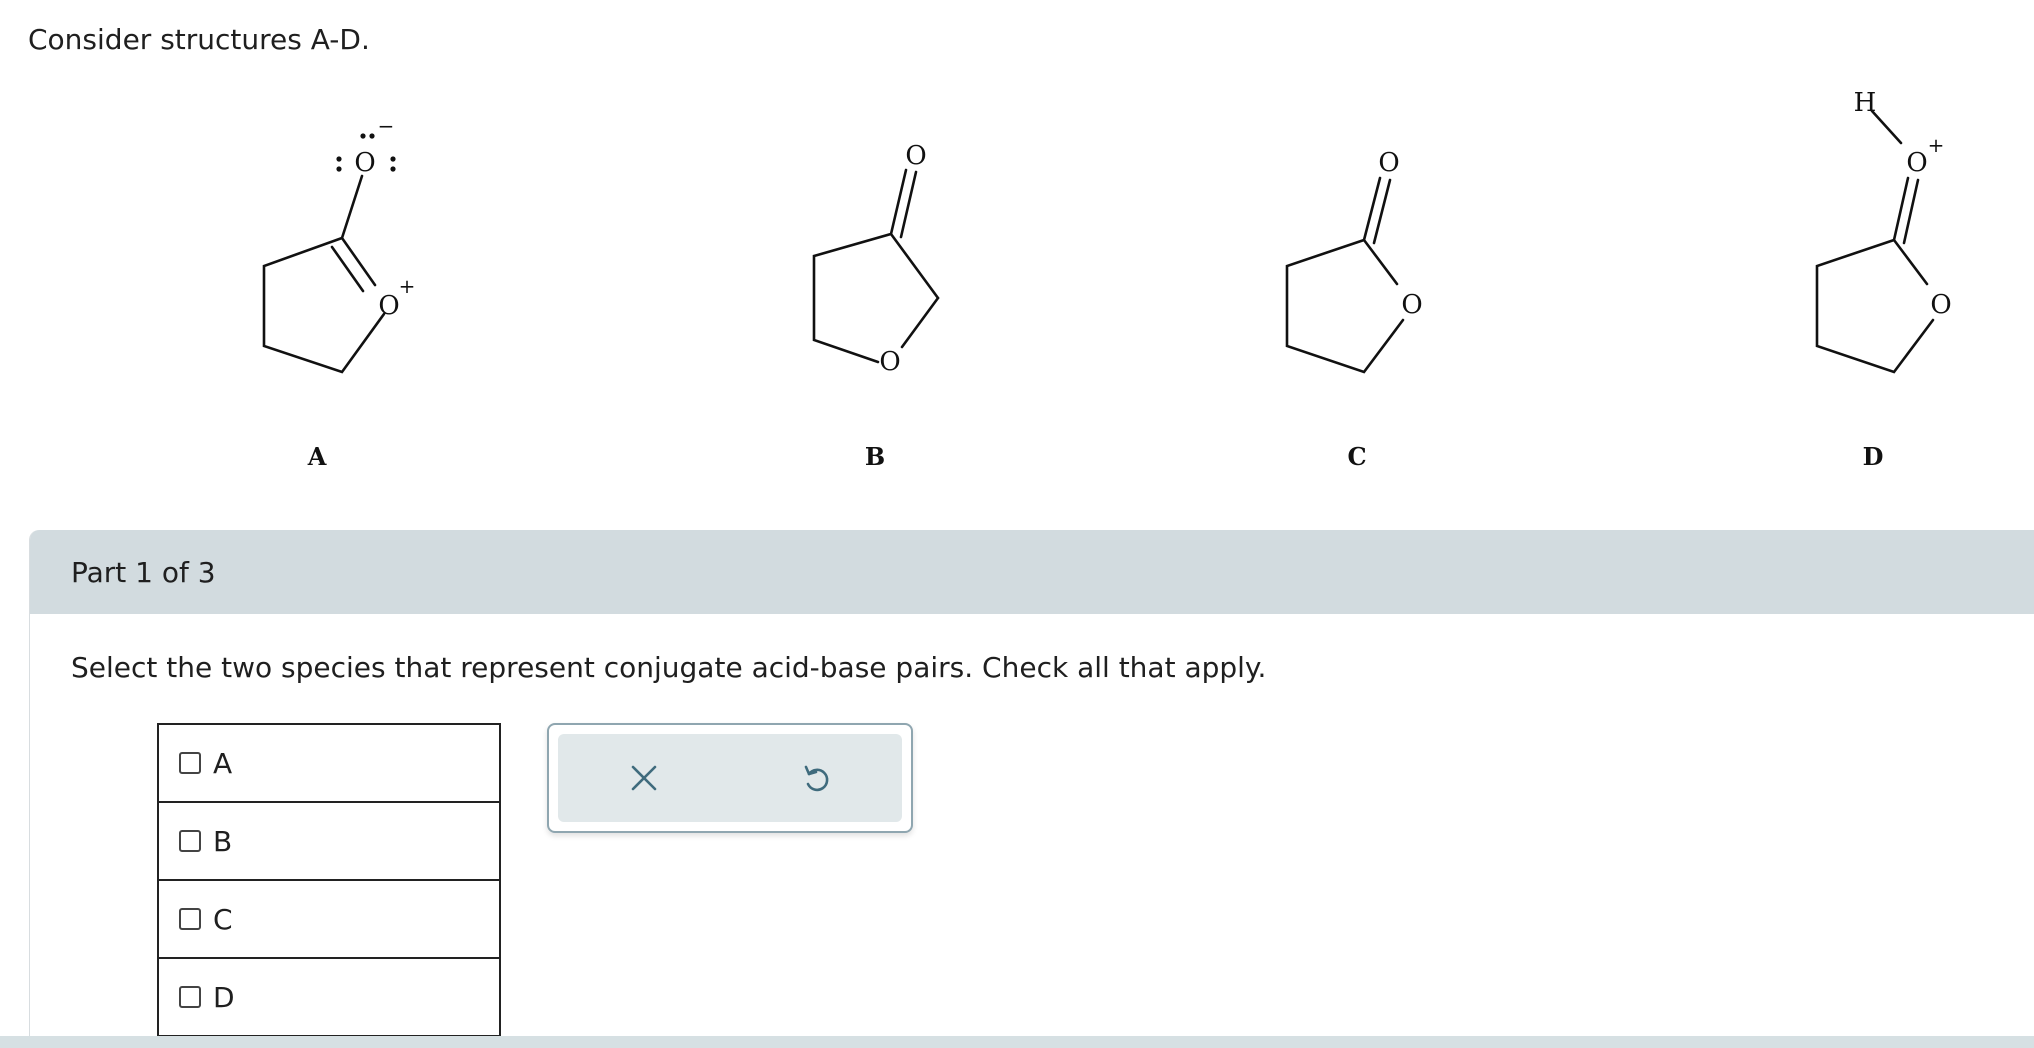 The height and width of the screenshot is (1048, 2034). Describe the element at coordinates (875, 456) in the screenshot. I see `structure-label-b: B` at that location.